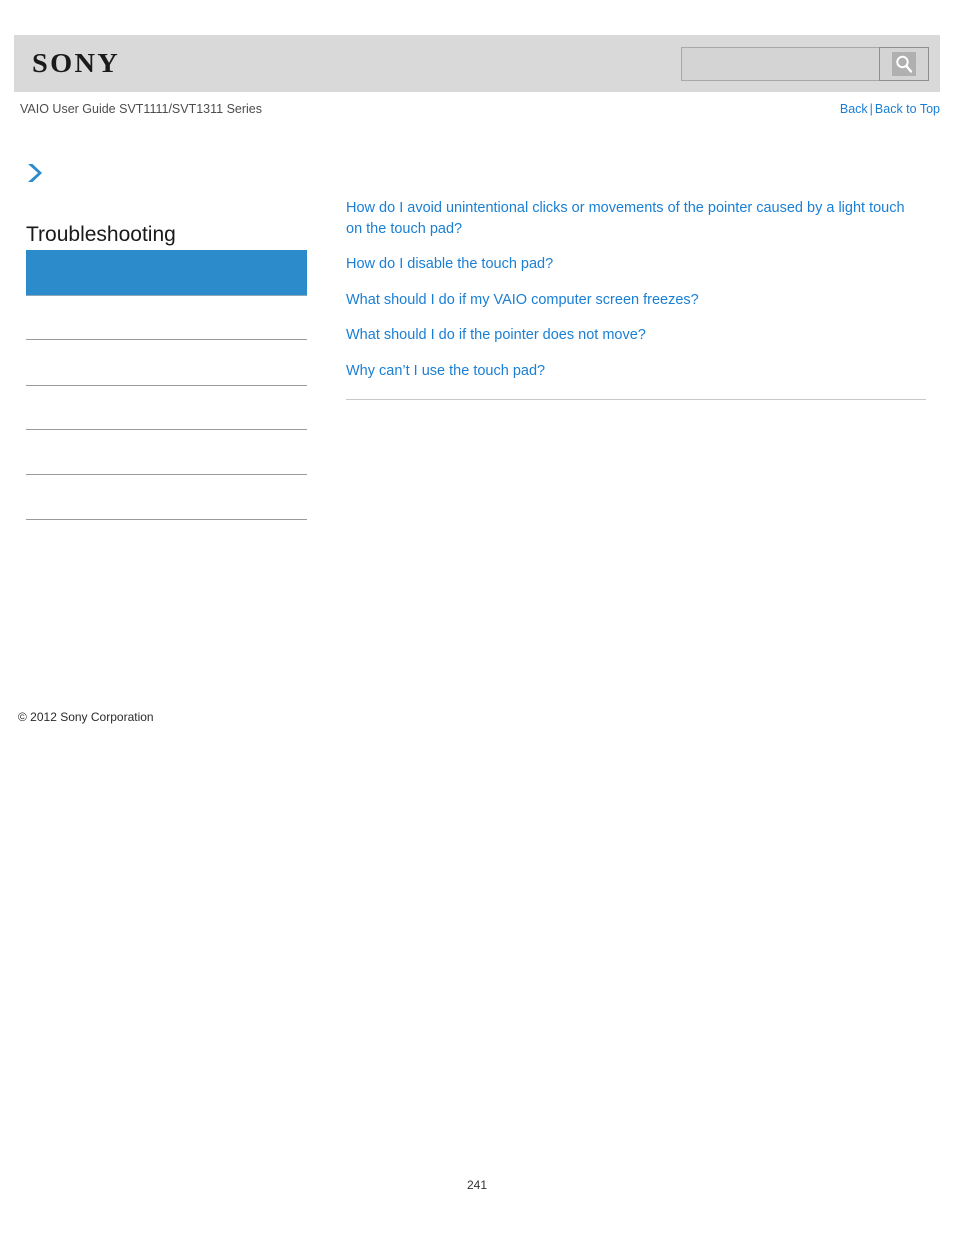 Image resolution: width=954 pixels, height=1235 pixels. What do you see at coordinates (854, 109) in the screenshot?
I see `back-link: Back` at bounding box center [854, 109].